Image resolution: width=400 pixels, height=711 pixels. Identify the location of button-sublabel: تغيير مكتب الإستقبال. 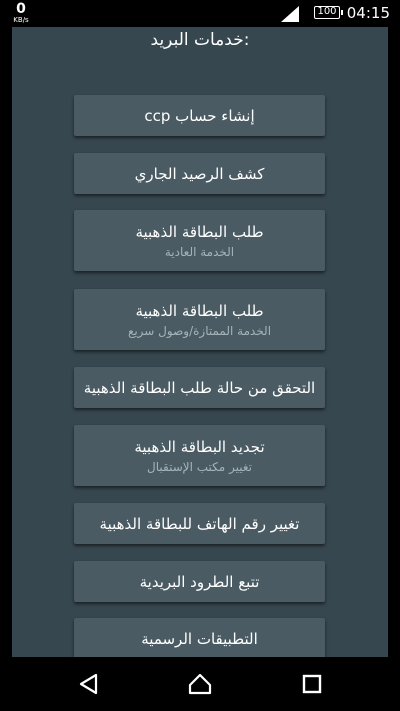
(199, 466).